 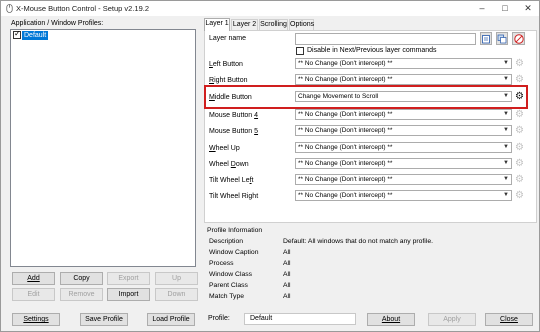 I want to click on tilt-wheel-left-label: Tilt Wheel Left, so click(x=231, y=180).